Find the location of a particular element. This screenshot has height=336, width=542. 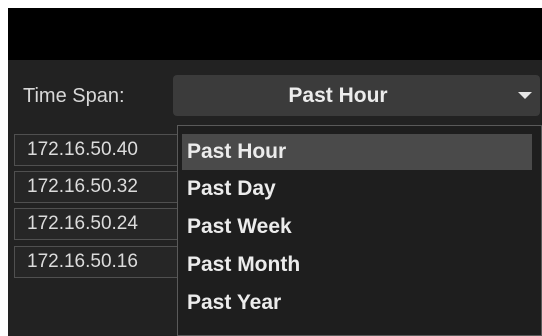

menu-item-past-month: Past Month is located at coordinates (357, 265).